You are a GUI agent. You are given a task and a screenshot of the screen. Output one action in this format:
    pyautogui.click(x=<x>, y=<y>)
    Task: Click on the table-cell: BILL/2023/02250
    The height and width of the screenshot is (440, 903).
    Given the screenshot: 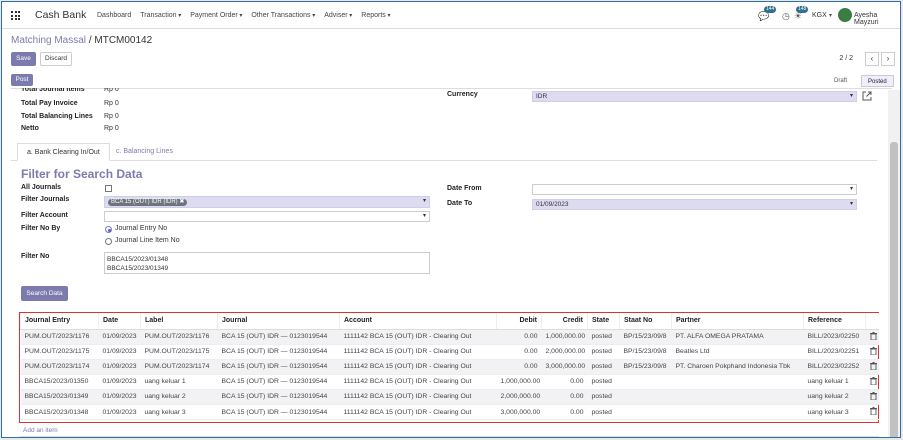 What is the action you would take?
    pyautogui.click(x=834, y=337)
    